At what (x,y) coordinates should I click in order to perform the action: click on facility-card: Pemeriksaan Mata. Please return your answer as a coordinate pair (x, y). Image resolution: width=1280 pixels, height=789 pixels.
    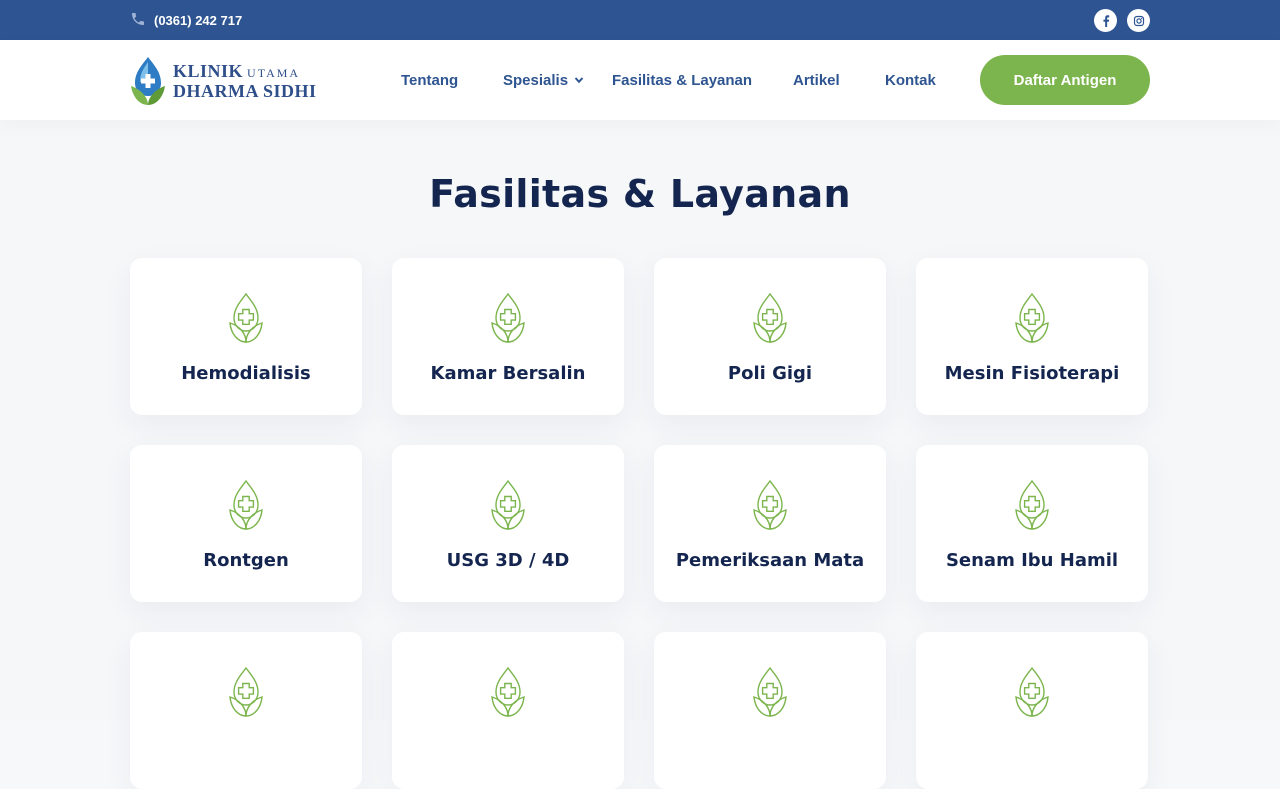
    Looking at the image, I should click on (770, 523).